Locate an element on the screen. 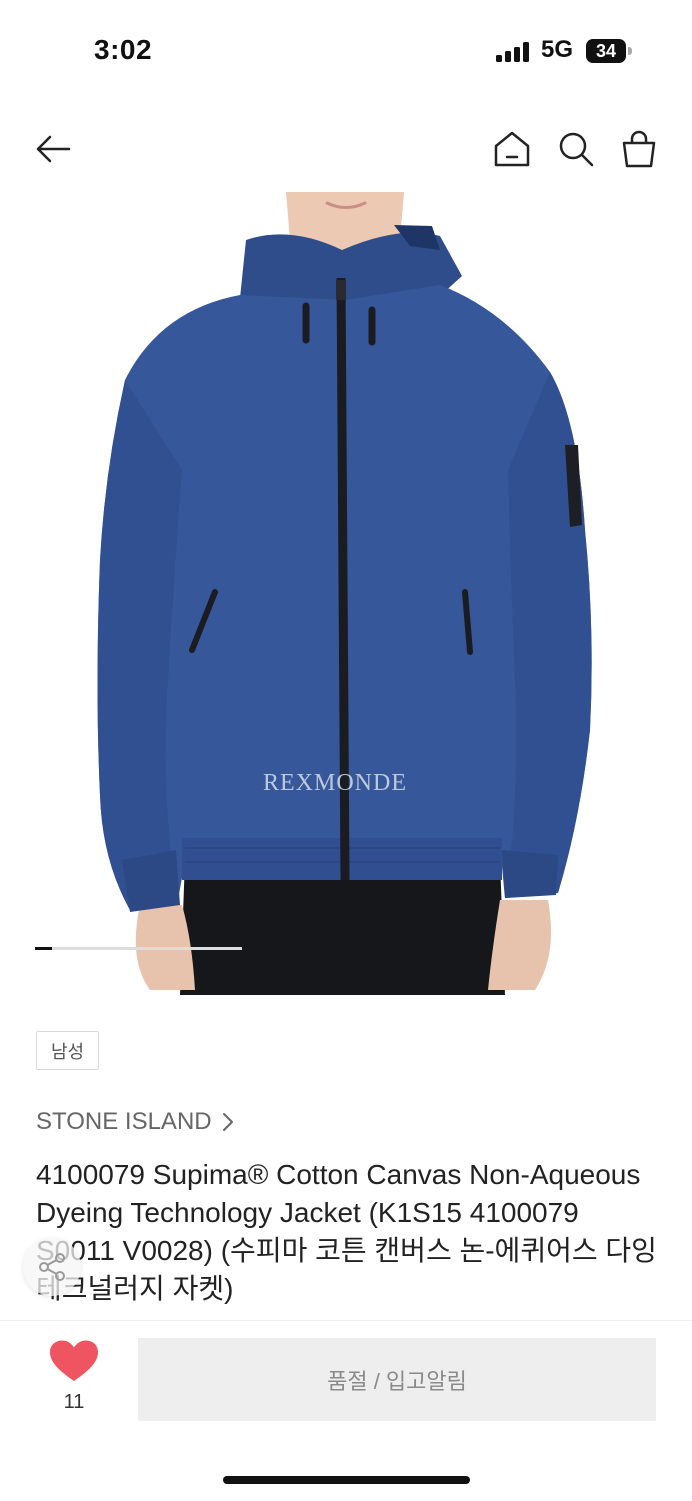 Image resolution: width=692 pixels, height=1501 pixels. battery-icon: 34 is located at coordinates (606, 51).